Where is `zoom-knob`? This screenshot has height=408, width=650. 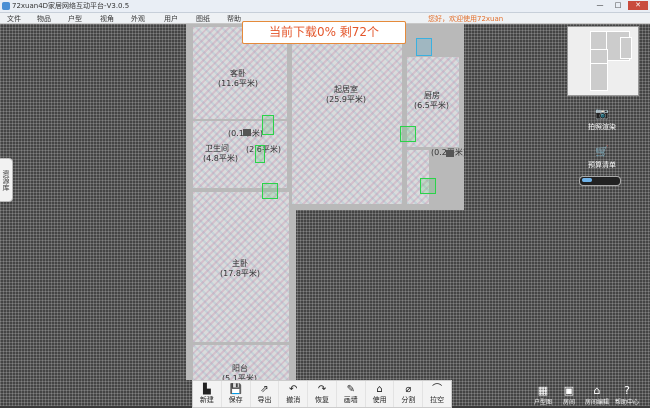
zoom-knob is located at coordinates (587, 180).